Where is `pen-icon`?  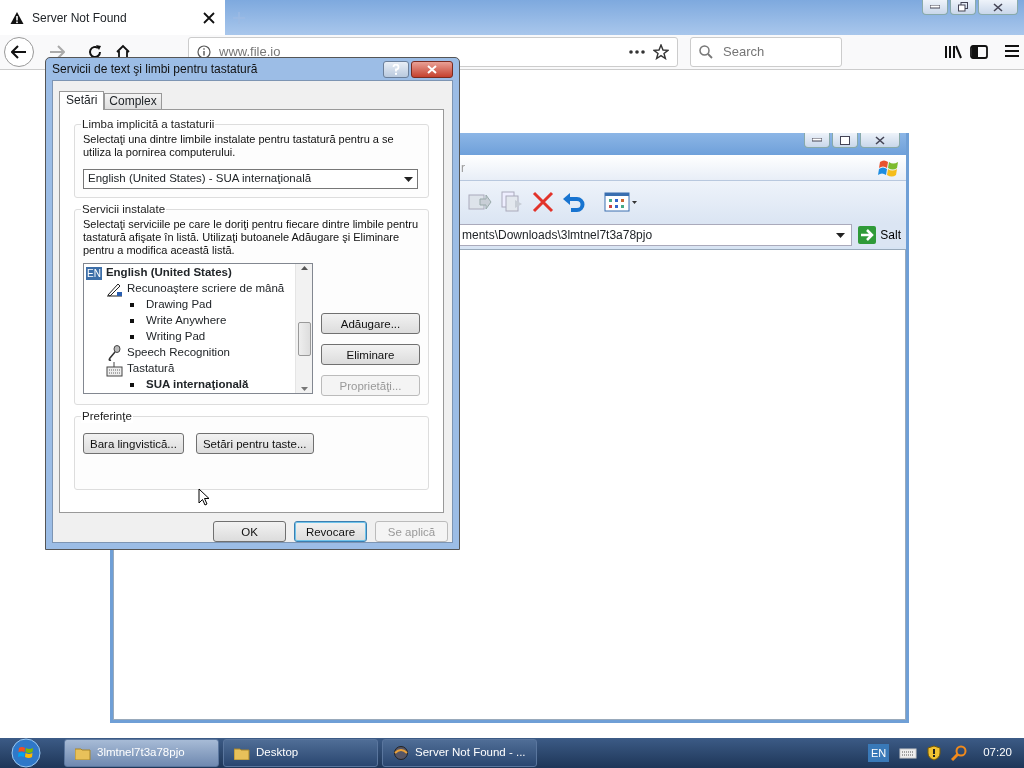 pen-icon is located at coordinates (114, 289).